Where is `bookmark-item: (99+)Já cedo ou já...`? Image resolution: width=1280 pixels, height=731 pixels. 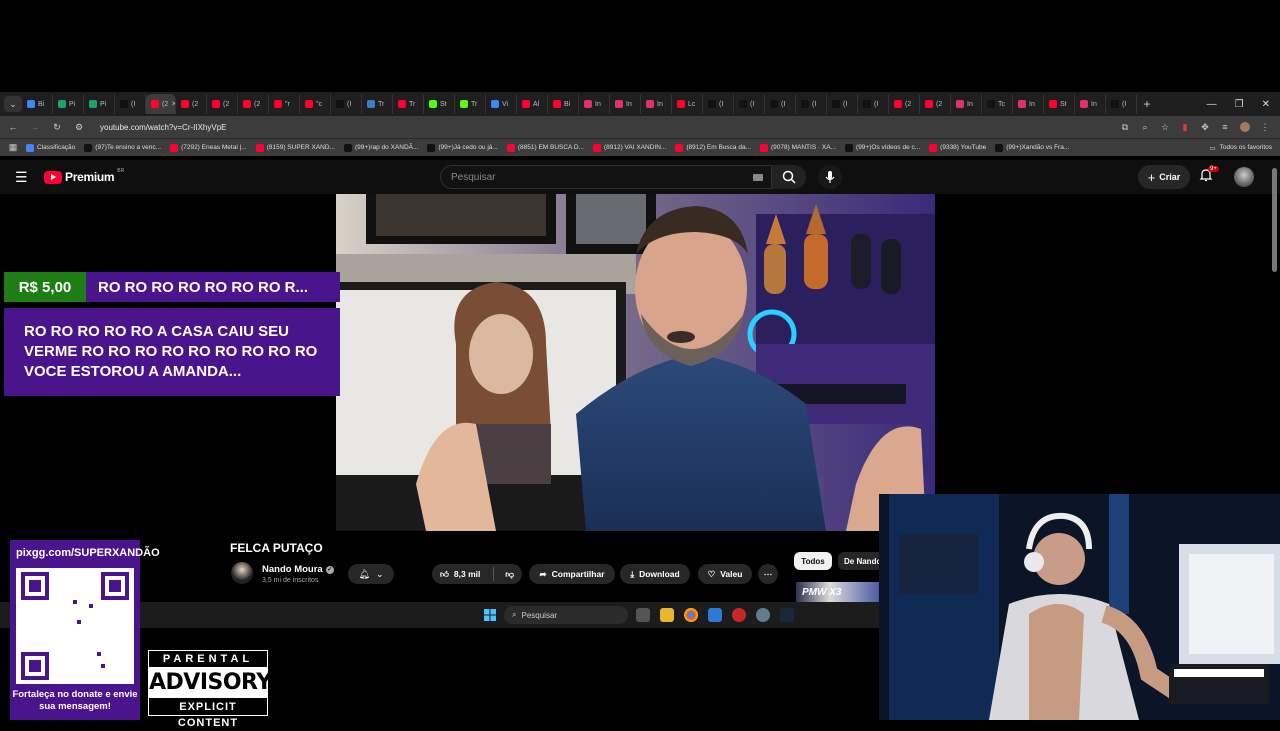
bookmark-item: (99+)Já cedo ou já... is located at coordinates (462, 147).